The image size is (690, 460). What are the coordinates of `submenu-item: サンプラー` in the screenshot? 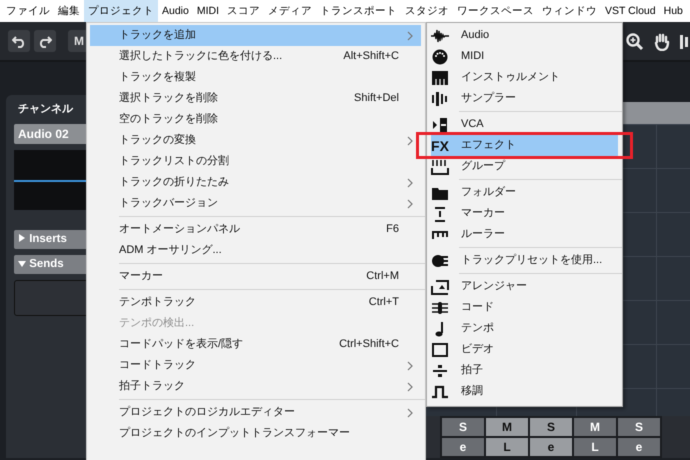 It's located at (524, 98).